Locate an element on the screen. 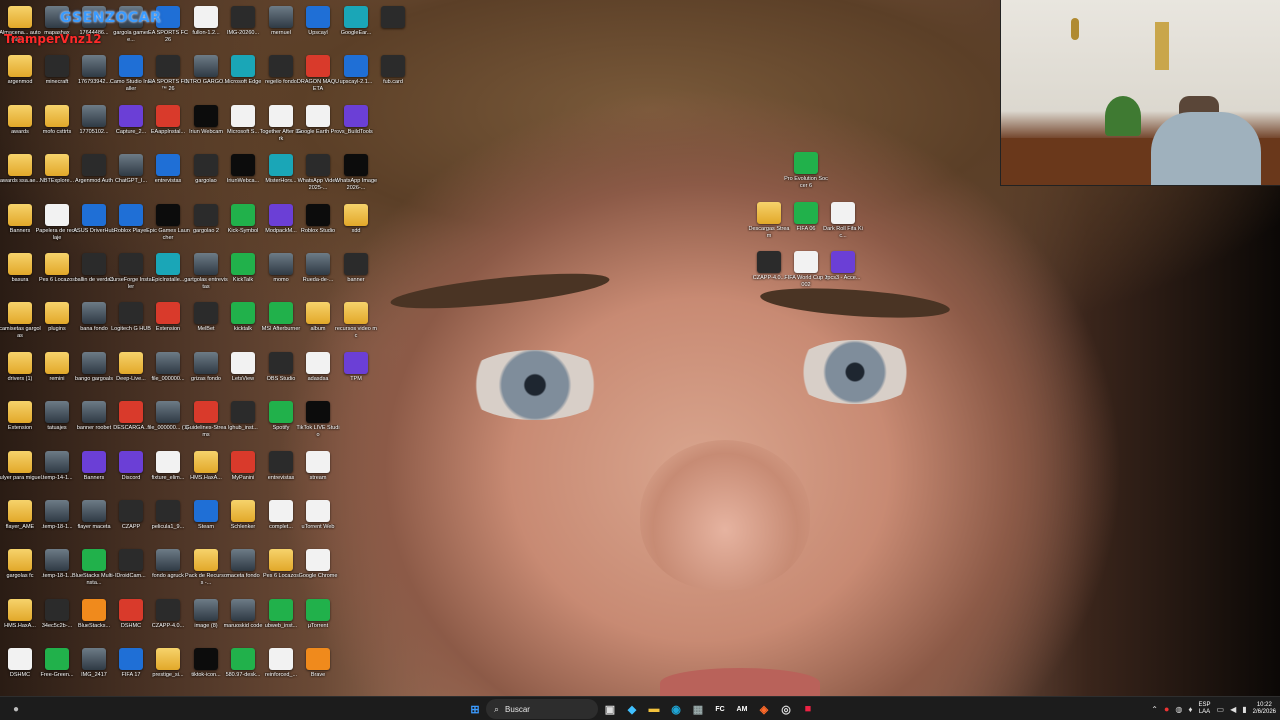 This screenshot has width=1280, height=720. desktop-icon: FIFA 17 is located at coordinates (131, 672).